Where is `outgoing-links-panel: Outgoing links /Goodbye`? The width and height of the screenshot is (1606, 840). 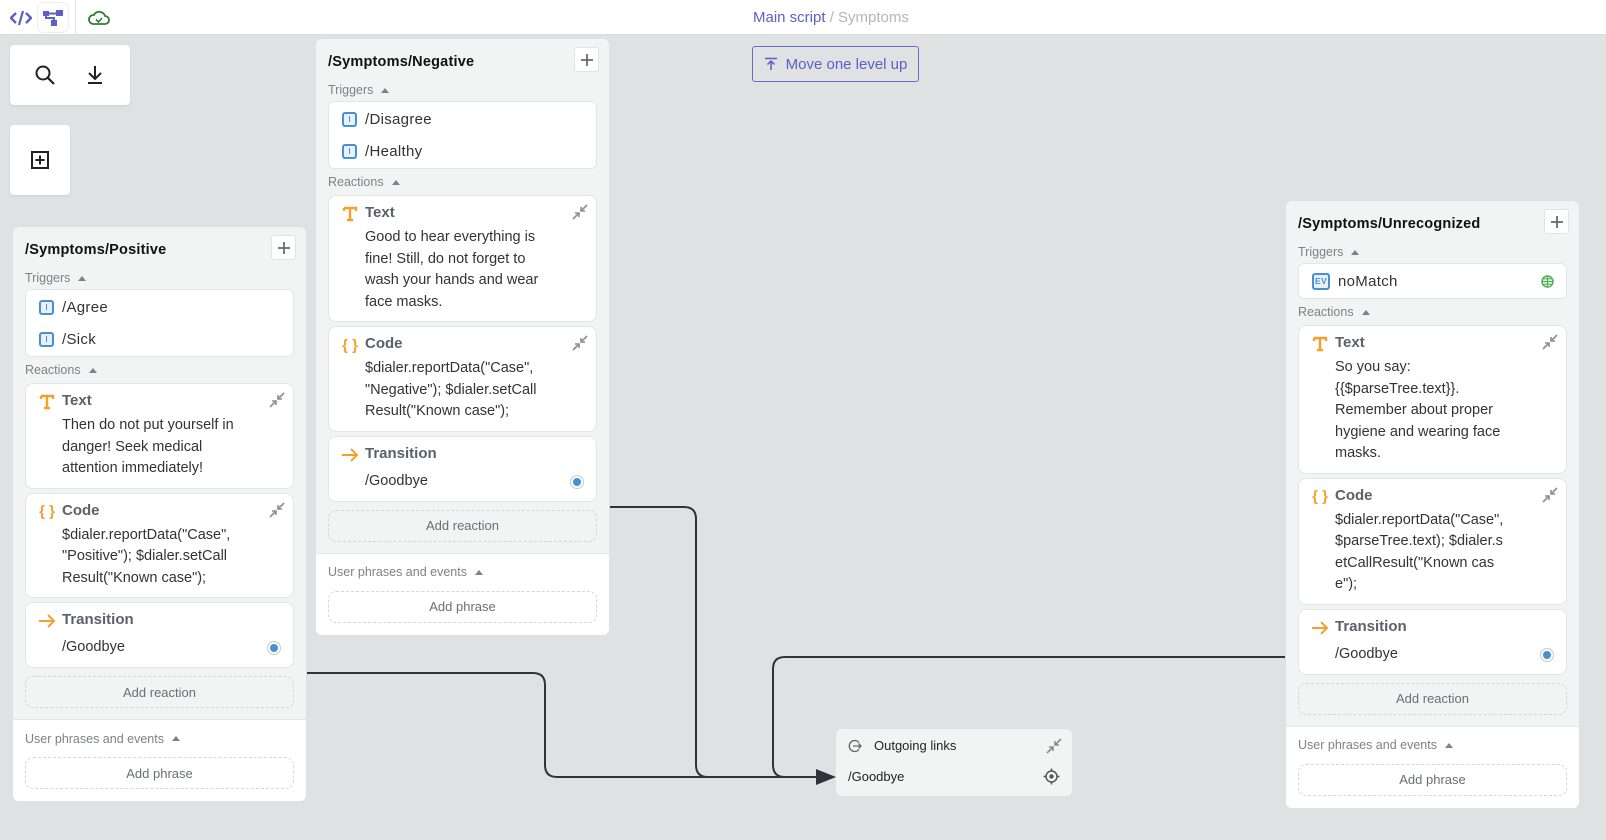
outgoing-links-panel: Outgoing links /Goodbye is located at coordinates (954, 762).